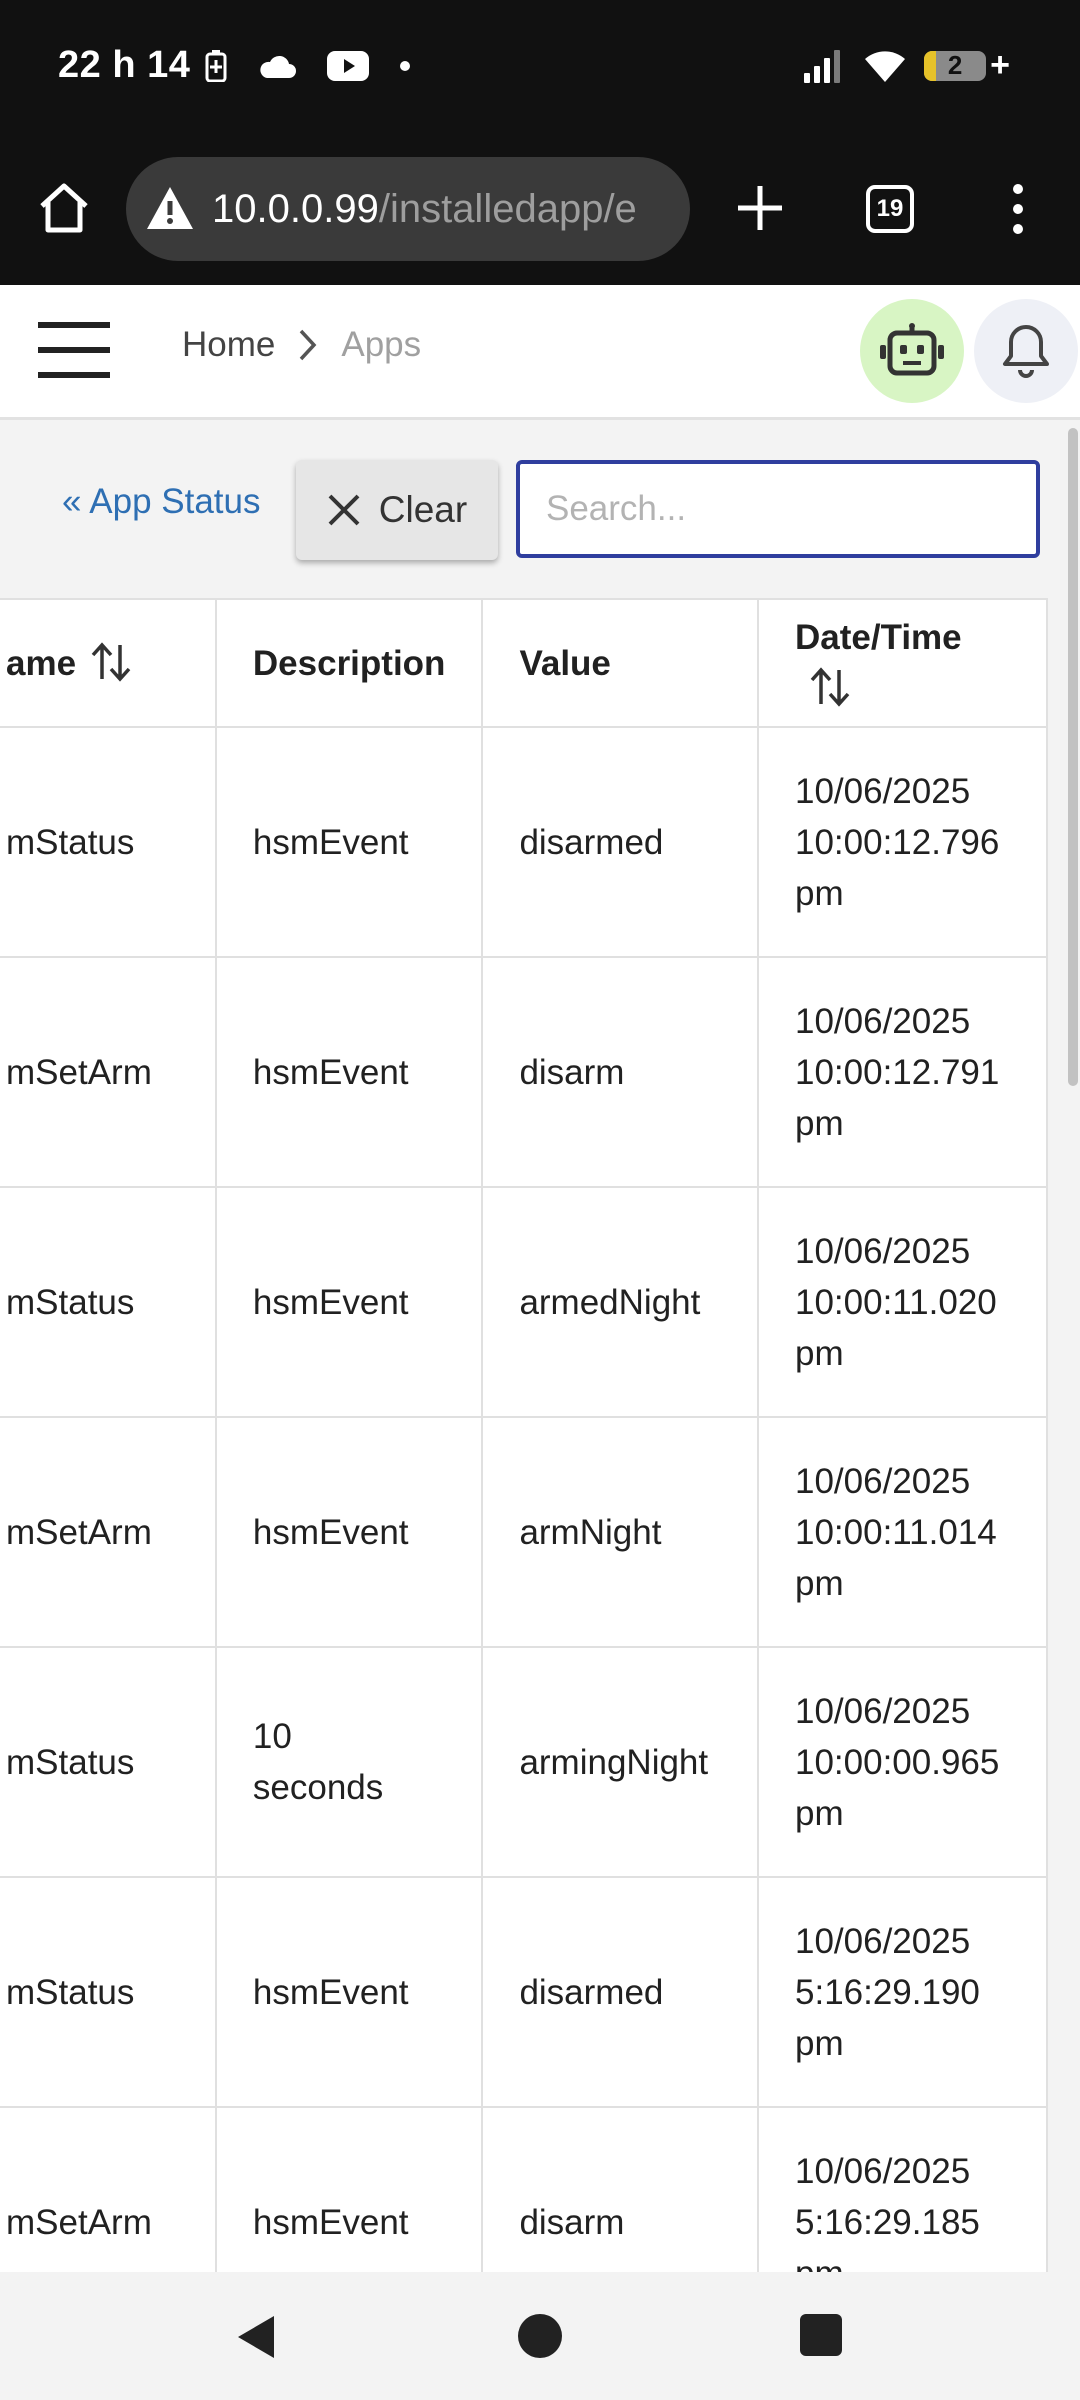 The width and height of the screenshot is (1080, 2400). What do you see at coordinates (348, 66) in the screenshot?
I see `youtube-icon` at bounding box center [348, 66].